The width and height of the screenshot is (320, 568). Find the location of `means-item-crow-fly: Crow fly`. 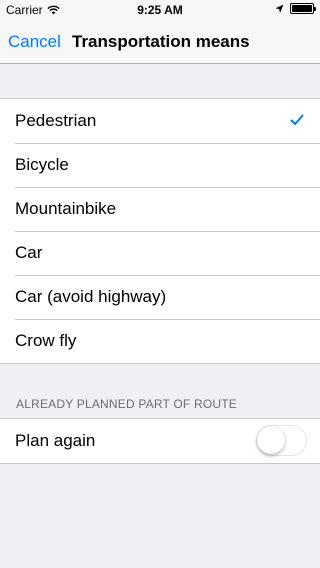

means-item-crow-fly: Crow fly is located at coordinates (160, 341).